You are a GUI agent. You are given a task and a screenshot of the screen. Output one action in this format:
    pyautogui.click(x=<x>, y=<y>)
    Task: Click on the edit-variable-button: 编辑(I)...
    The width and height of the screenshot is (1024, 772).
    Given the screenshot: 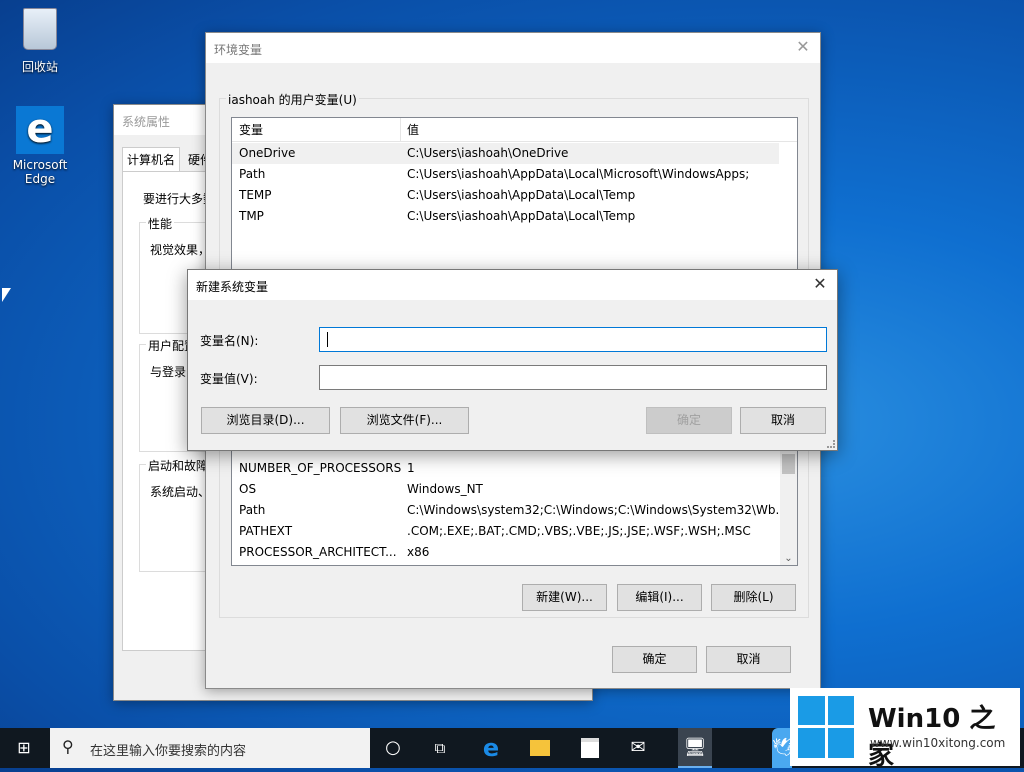 What is the action you would take?
    pyautogui.click(x=659, y=597)
    